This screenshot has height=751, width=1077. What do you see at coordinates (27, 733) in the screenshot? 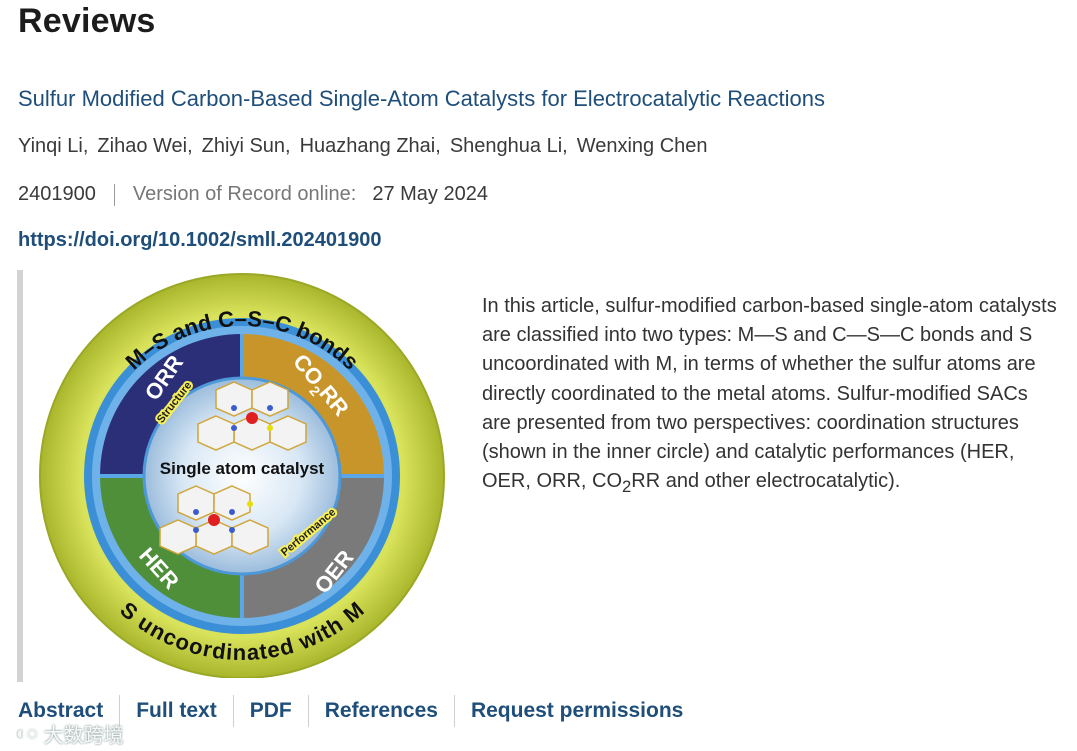
I see `watermark-logo-icon: ◐◌` at bounding box center [27, 733].